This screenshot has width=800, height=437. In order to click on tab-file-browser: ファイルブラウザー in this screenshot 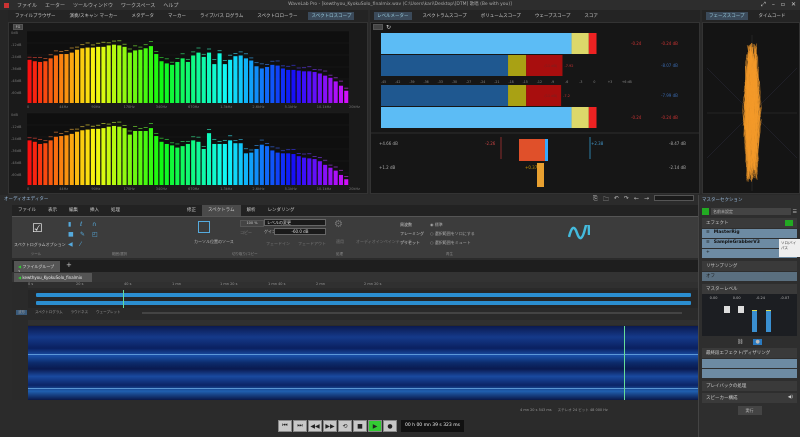, I will do `click(35, 16)`.